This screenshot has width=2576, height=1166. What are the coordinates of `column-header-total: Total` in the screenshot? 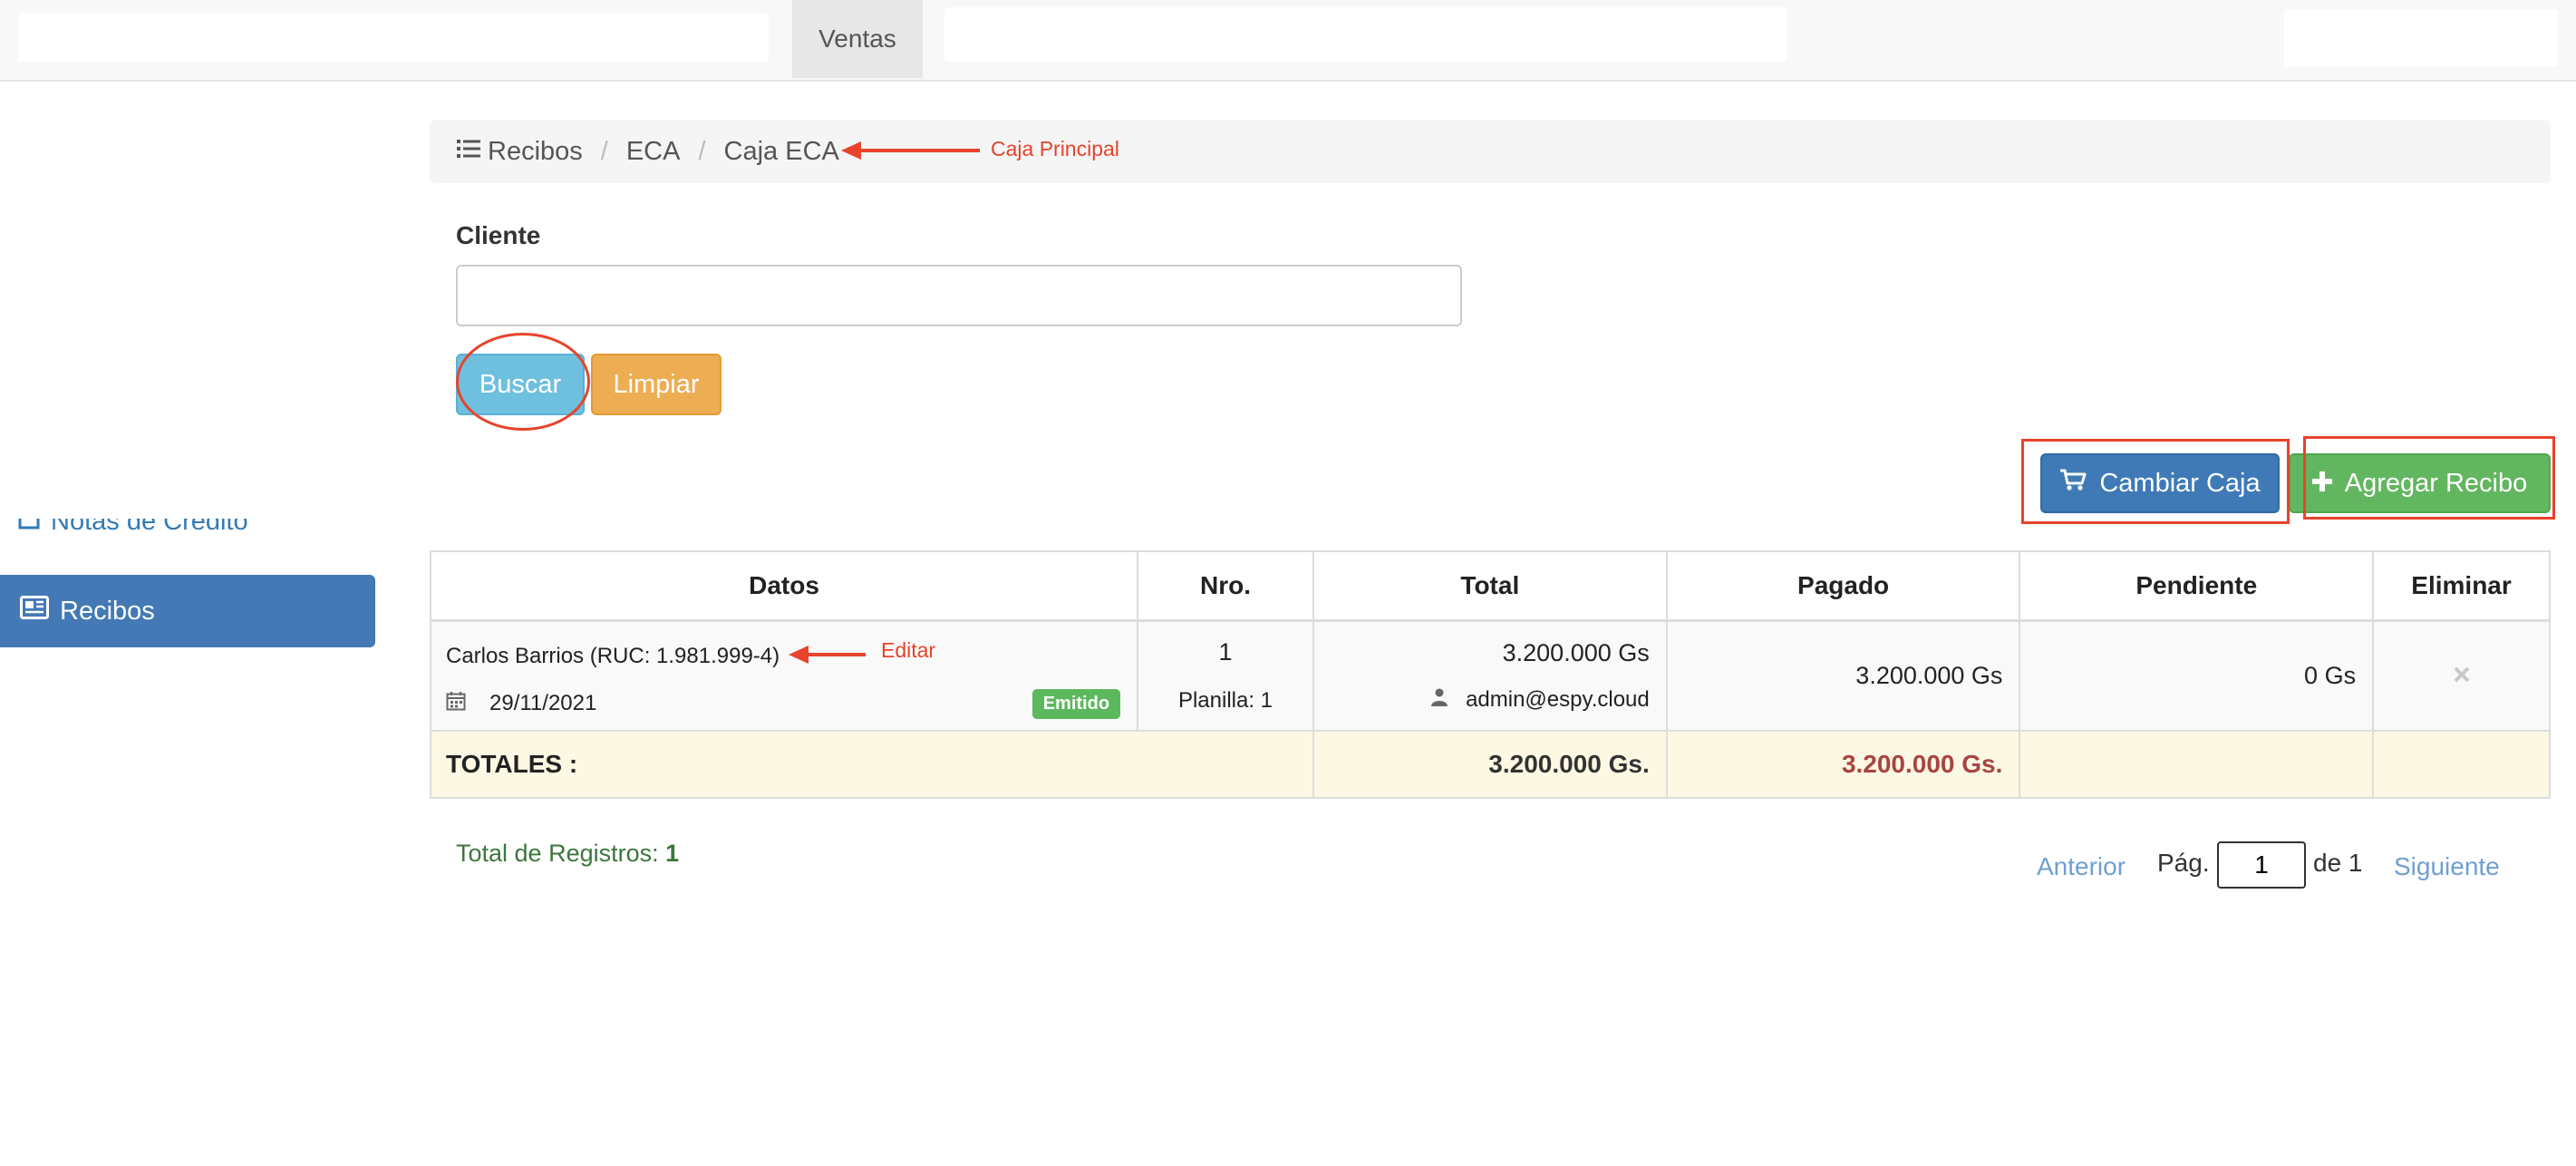 It's located at (1490, 586).